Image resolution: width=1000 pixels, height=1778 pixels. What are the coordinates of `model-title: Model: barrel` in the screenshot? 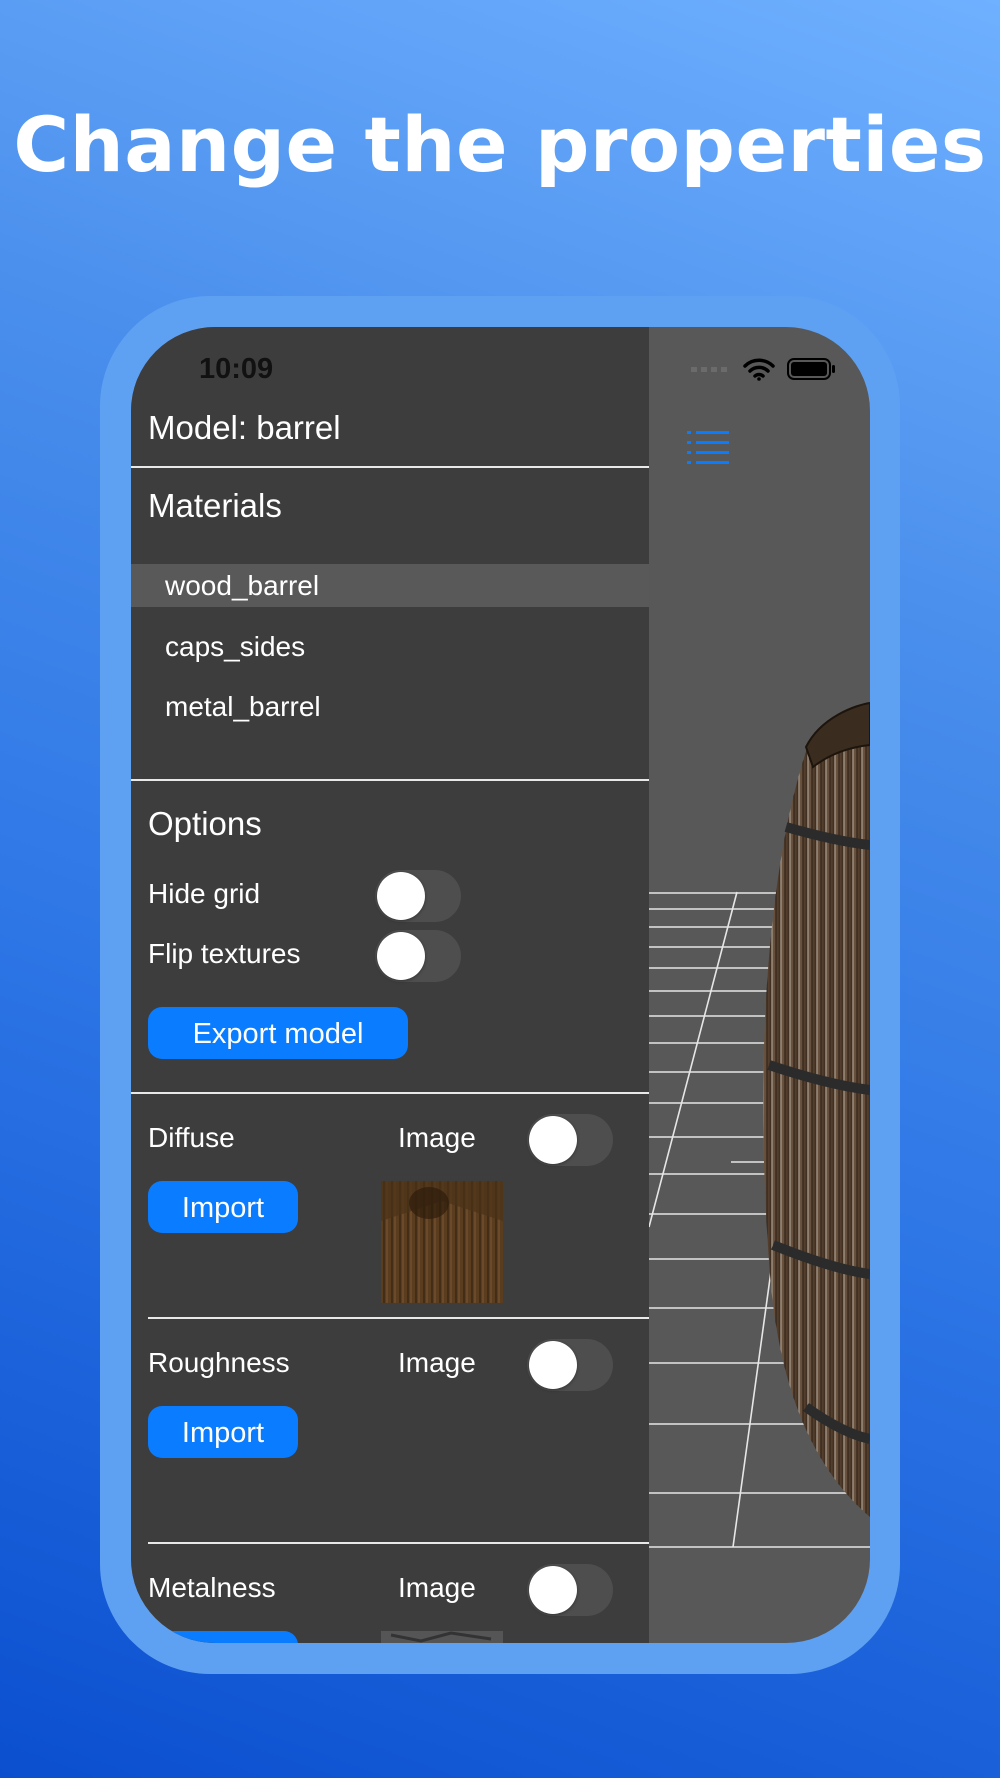 It's located at (244, 427).